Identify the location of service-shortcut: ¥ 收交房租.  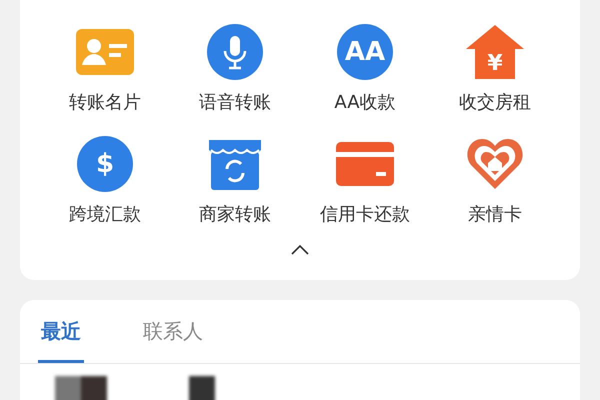
(495, 68).